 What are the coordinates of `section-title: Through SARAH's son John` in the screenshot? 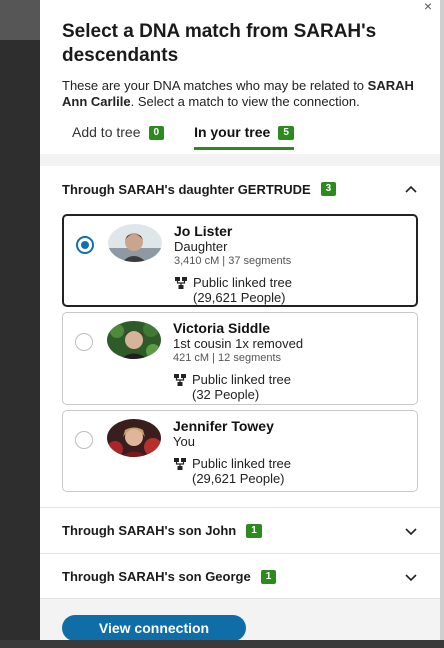 It's located at (149, 530).